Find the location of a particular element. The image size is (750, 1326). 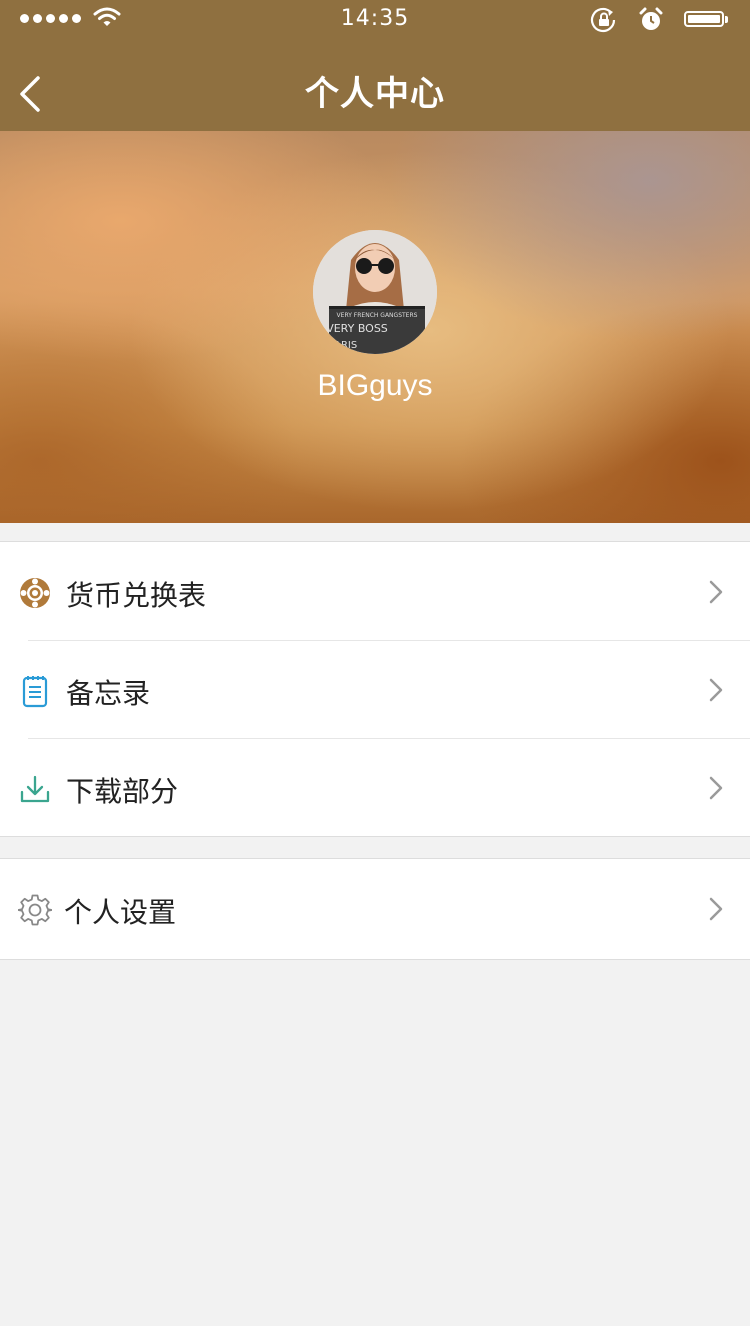

menu-item-currency-table: 货币兑换表 is located at coordinates (375, 591).